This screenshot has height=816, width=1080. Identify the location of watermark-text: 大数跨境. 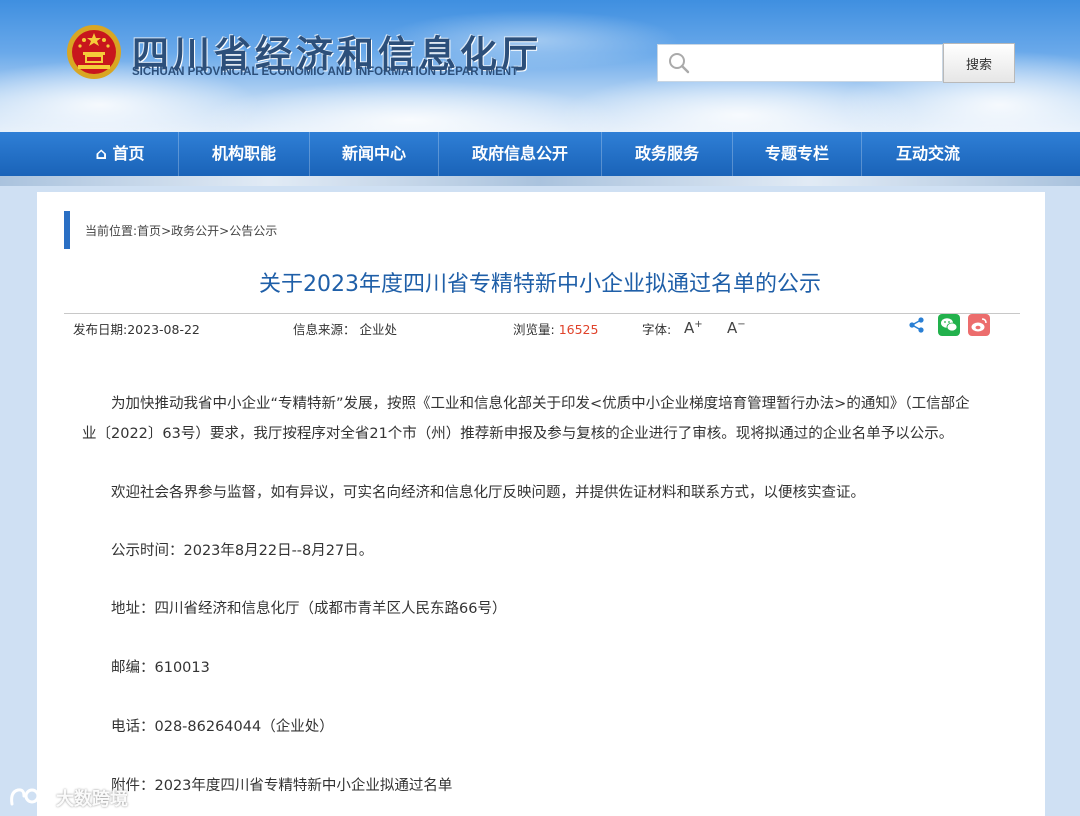
(92, 799).